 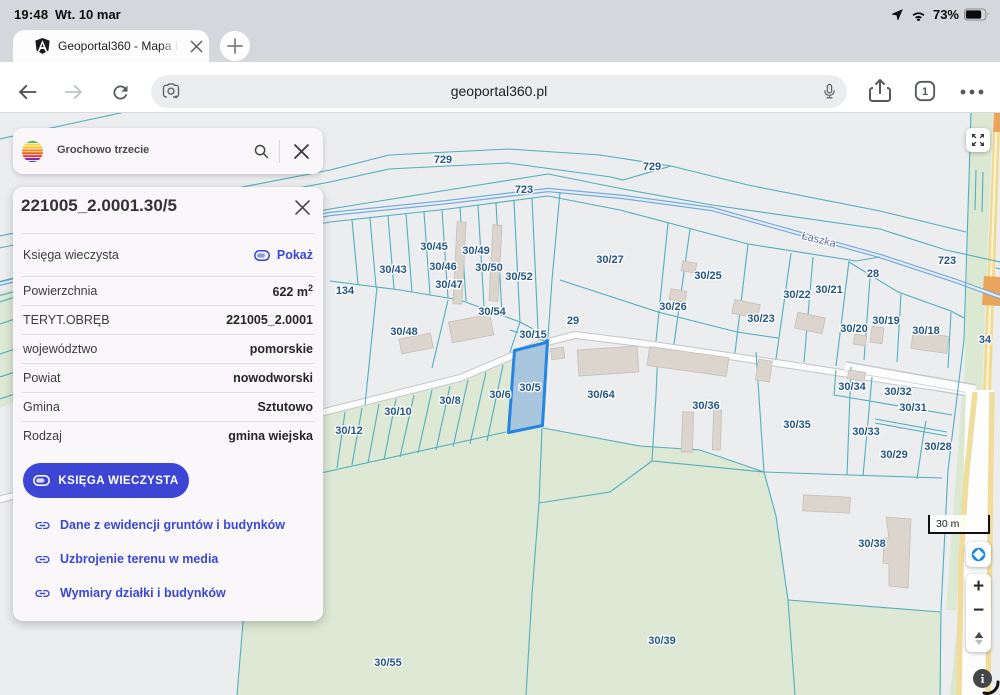 What do you see at coordinates (449, 285) in the screenshot?
I see `svg-text: 30/47` at bounding box center [449, 285].